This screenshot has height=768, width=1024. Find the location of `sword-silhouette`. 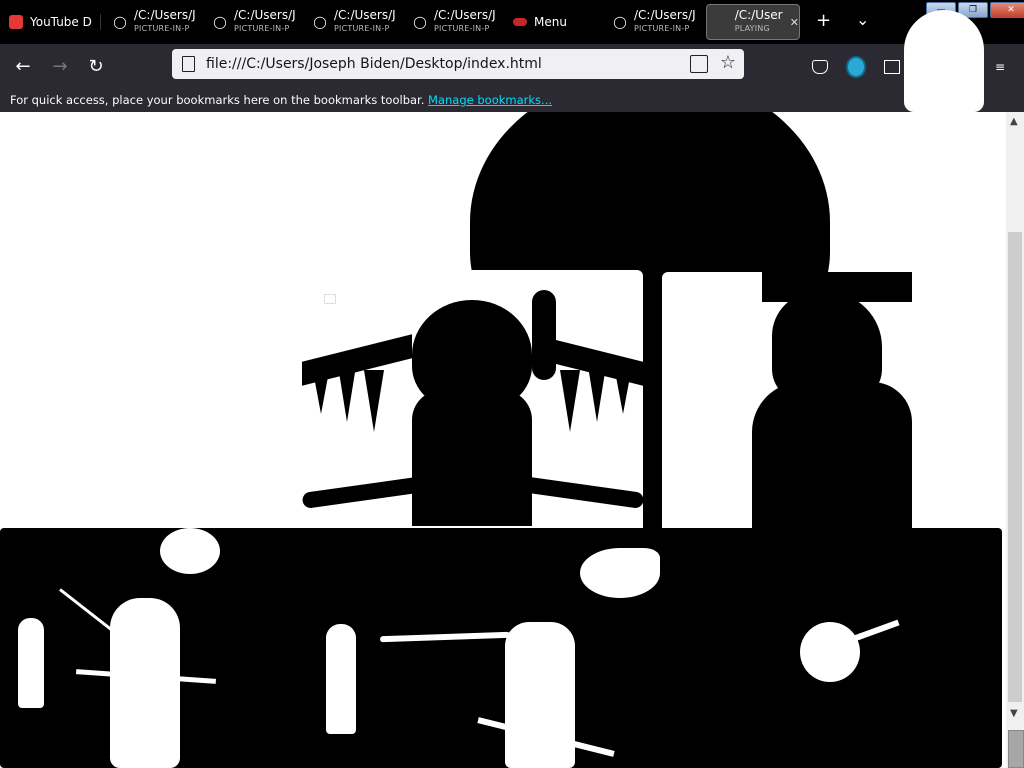

sword-silhouette is located at coordinates (445, 637).